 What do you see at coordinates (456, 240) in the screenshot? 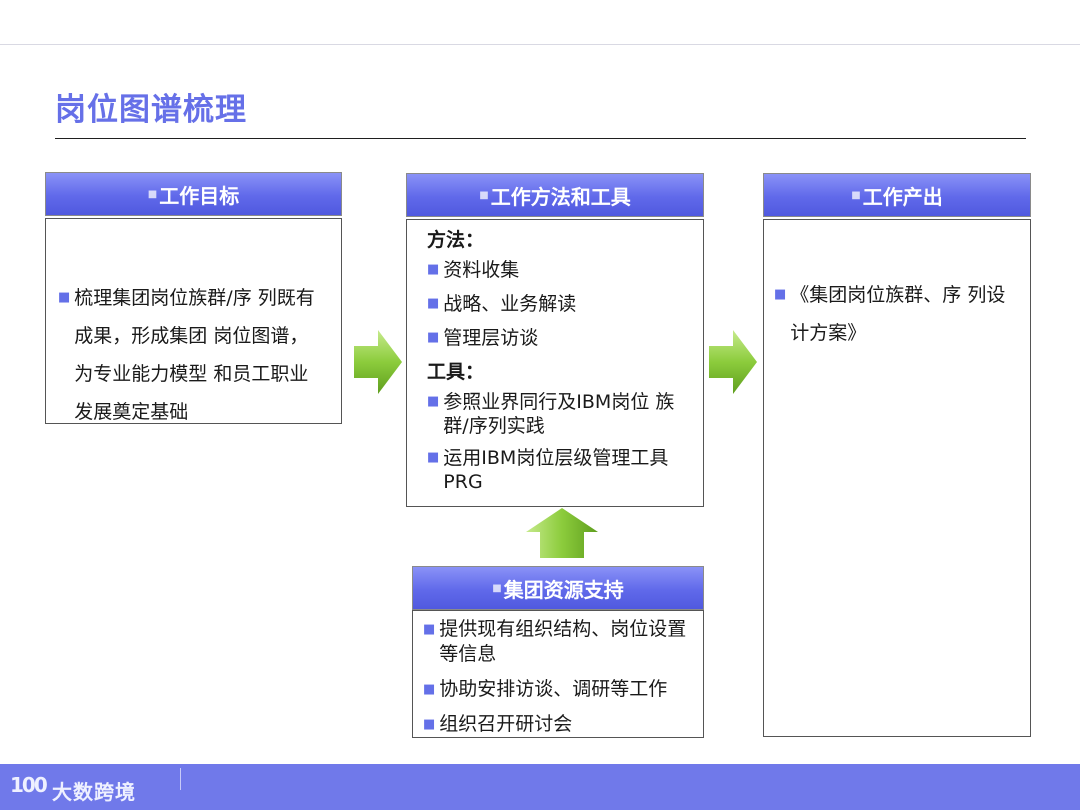
I see `methods-label: 方法：` at bounding box center [456, 240].